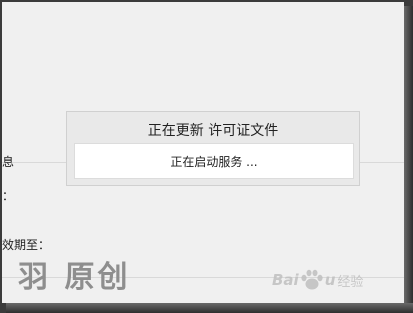 This screenshot has width=413, height=313. Describe the element at coordinates (8, 196) in the screenshot. I see `field-label: ：` at that location.